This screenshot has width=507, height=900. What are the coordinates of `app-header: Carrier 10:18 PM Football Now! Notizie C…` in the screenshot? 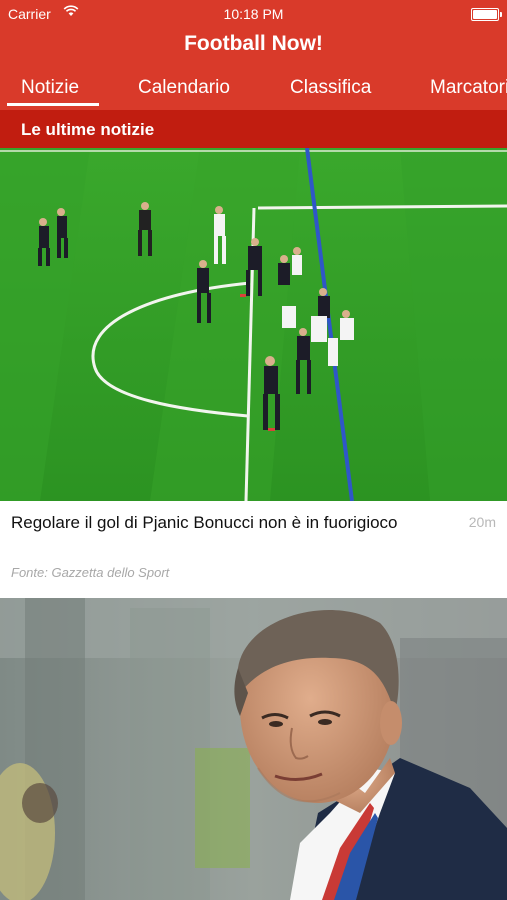 It's located at (253, 55).